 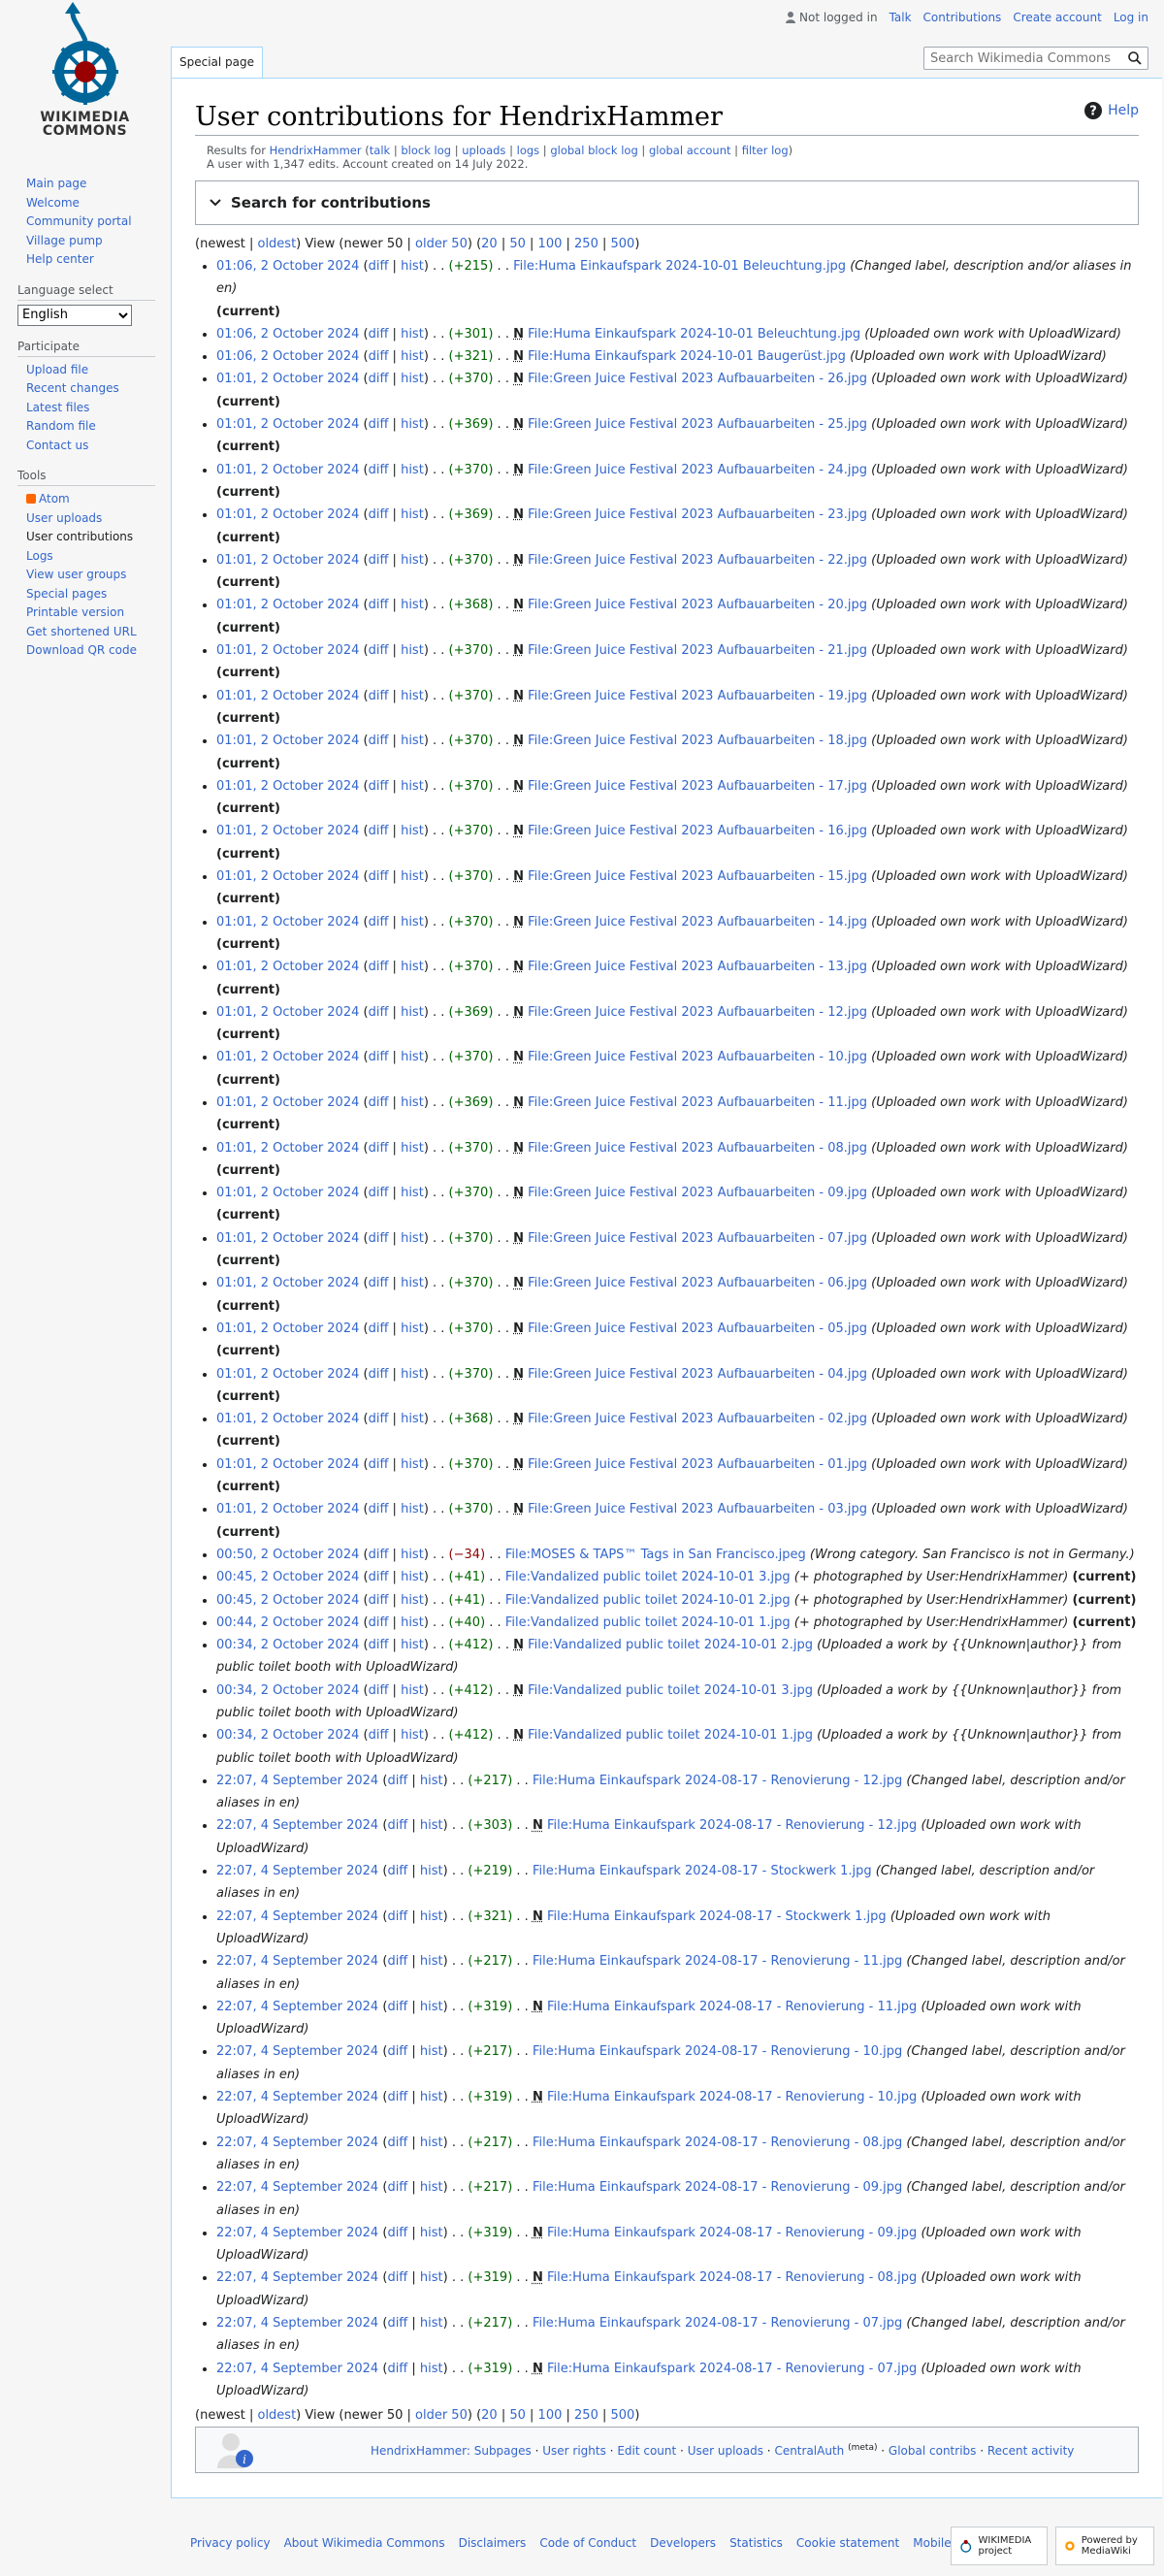 I want to click on sidebar-item-printable-version: Printable version, so click(x=90, y=613).